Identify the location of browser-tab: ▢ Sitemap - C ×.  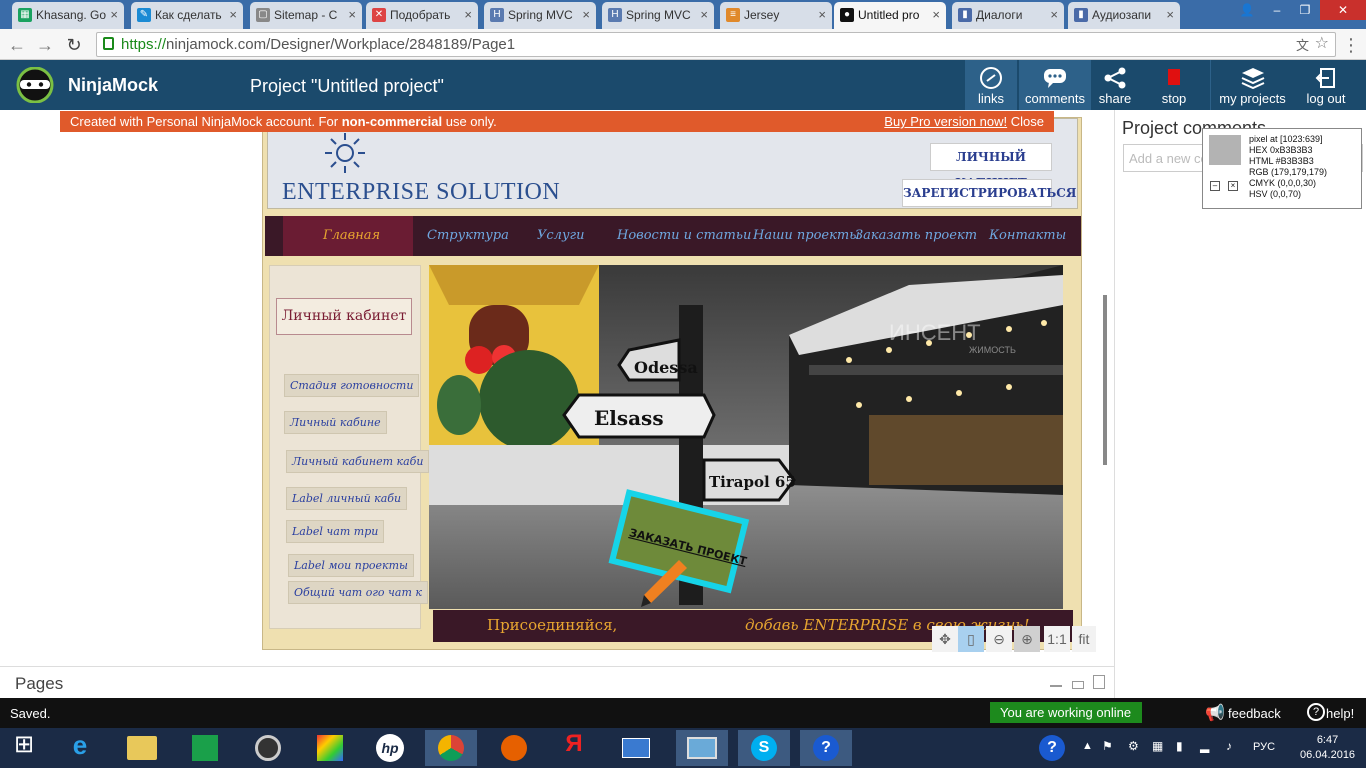
(306, 15).